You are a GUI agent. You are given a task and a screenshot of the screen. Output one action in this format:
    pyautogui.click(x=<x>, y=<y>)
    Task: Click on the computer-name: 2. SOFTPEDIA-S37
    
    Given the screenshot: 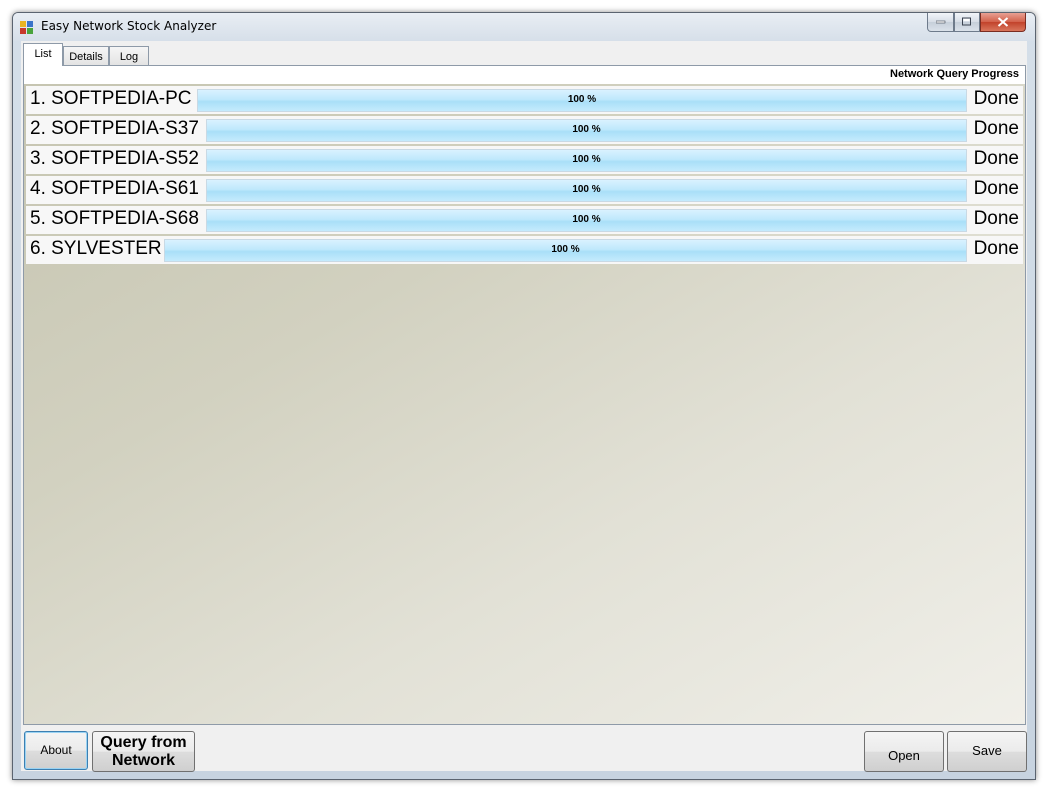 What is the action you would take?
    pyautogui.click(x=114, y=128)
    